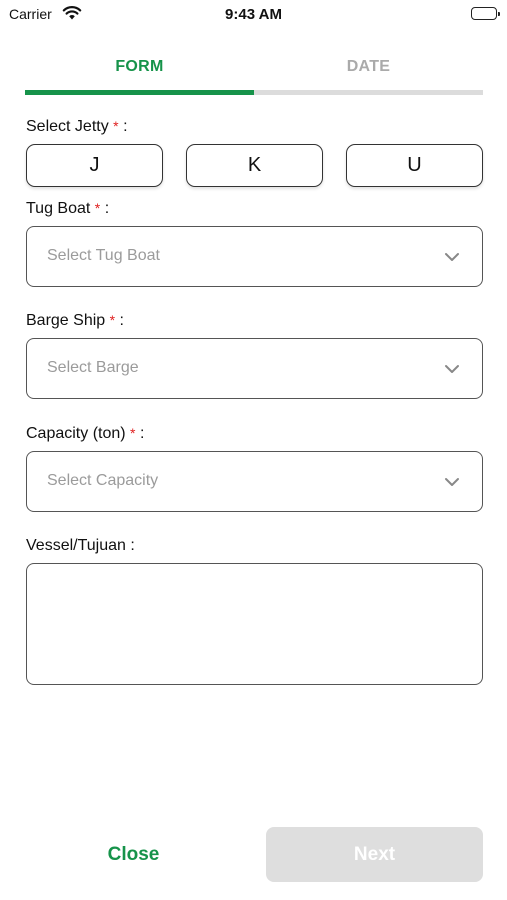  What do you see at coordinates (93, 367) in the screenshot?
I see `barge-placeholder: Select Barge` at bounding box center [93, 367].